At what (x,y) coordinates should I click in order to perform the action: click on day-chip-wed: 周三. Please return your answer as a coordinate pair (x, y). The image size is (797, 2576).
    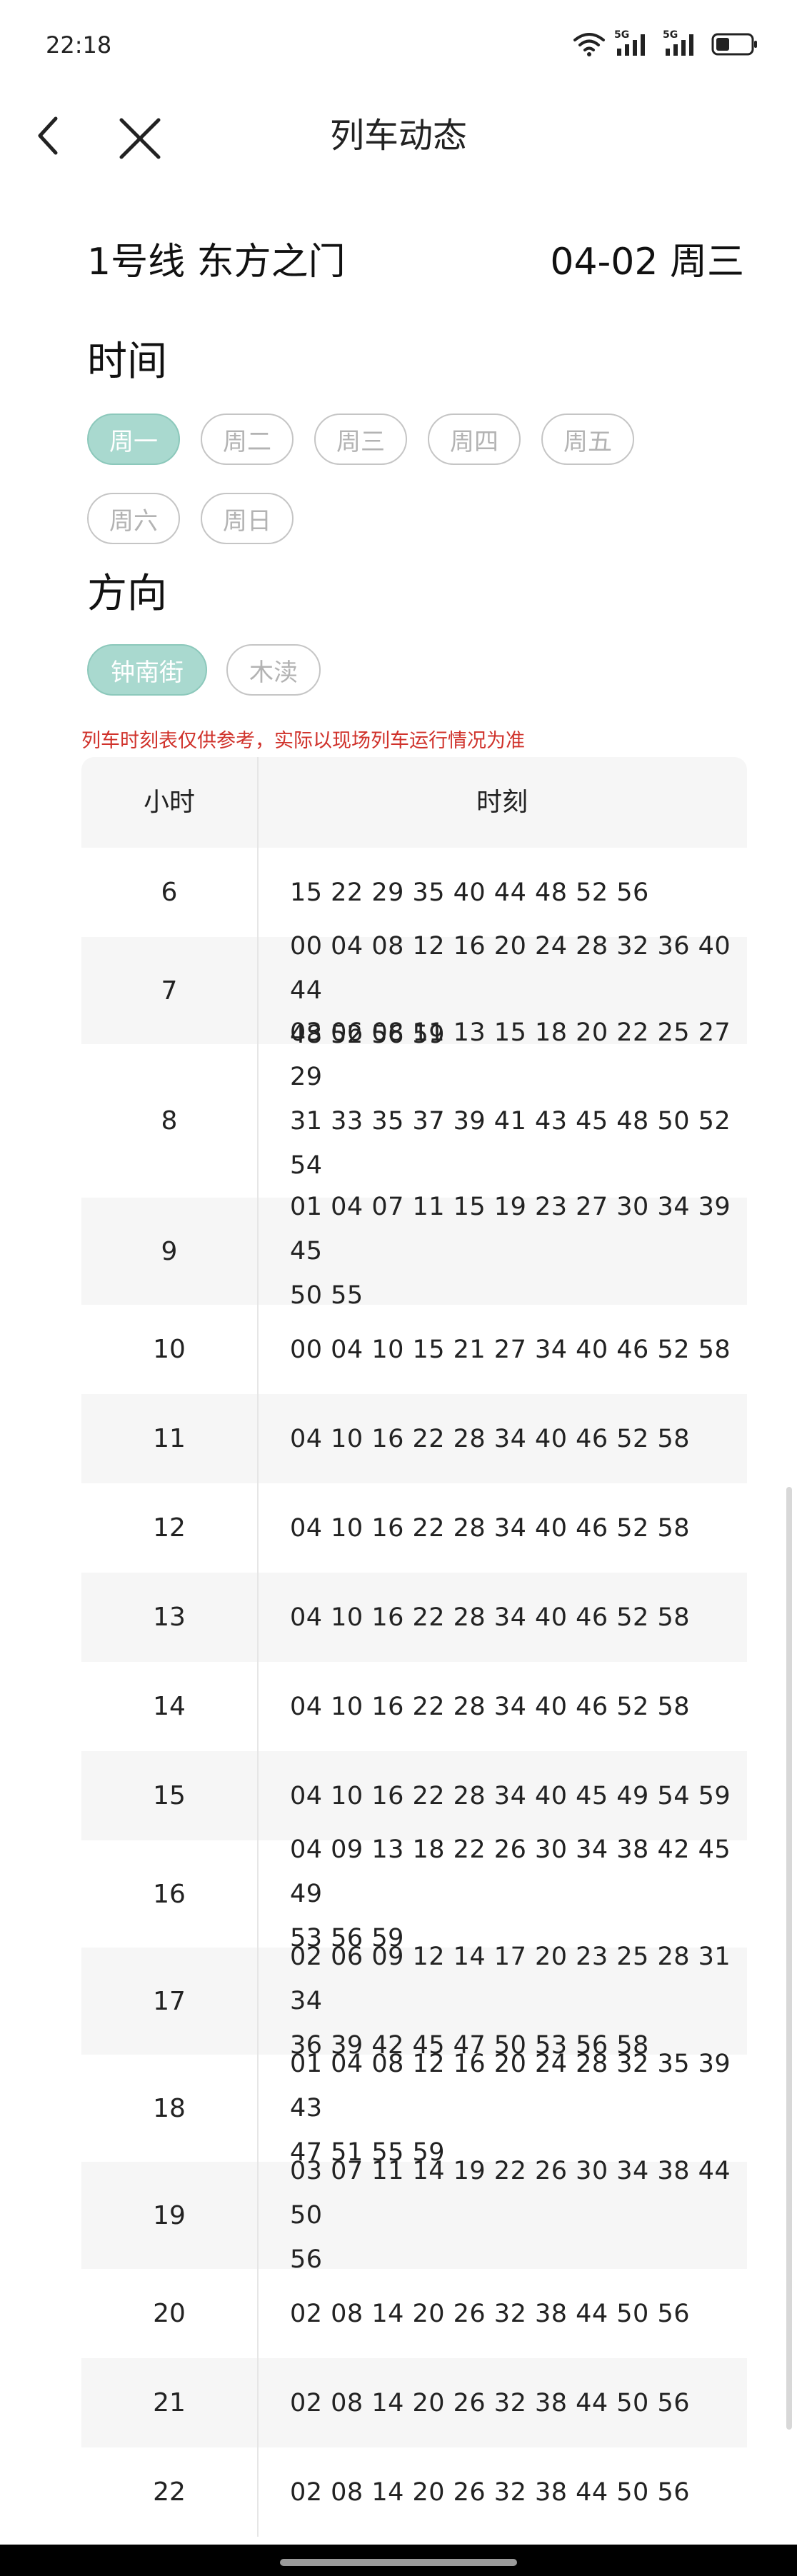
    Looking at the image, I should click on (360, 439).